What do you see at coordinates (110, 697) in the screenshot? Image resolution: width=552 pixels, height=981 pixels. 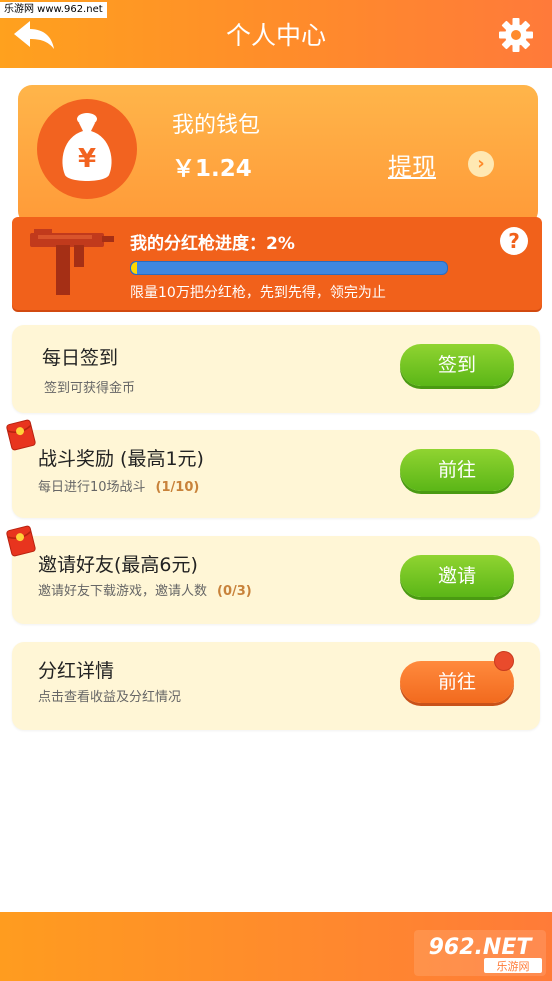 I see `task-description: 点击查看收益及分红情况` at bounding box center [110, 697].